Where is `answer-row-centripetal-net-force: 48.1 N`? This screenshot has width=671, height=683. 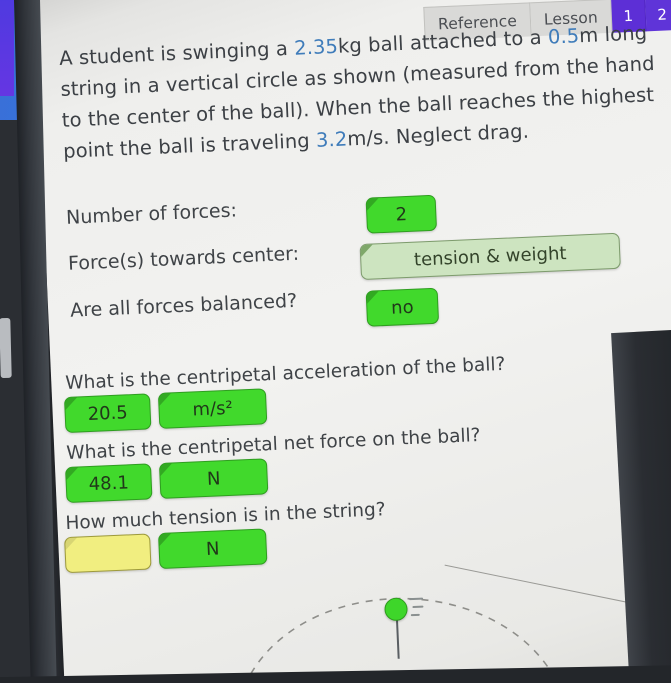 answer-row-centripetal-net-force: 48.1 N is located at coordinates (167, 481).